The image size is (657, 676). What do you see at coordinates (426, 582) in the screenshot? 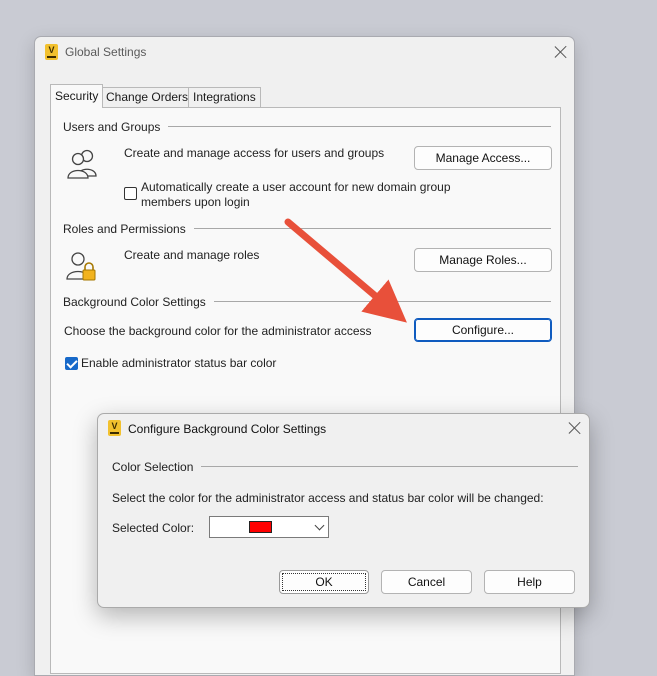
I see `cancel-button: Cancel` at bounding box center [426, 582].